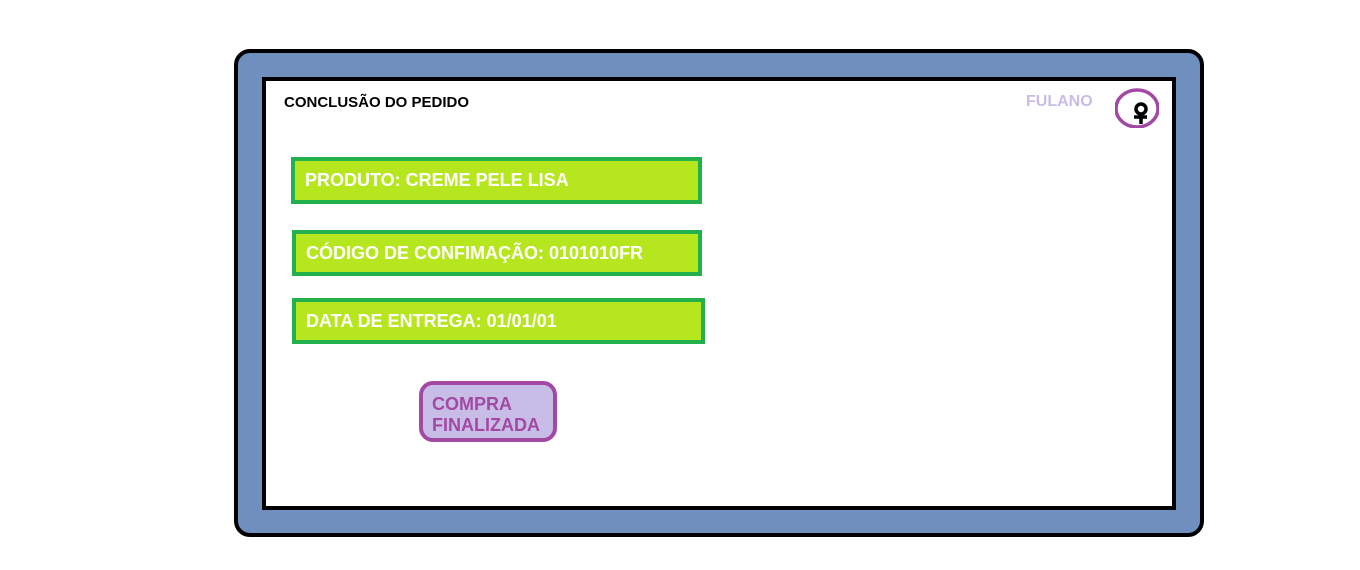 The image size is (1360, 570). What do you see at coordinates (437, 180) in the screenshot?
I see `product-text: PRODUTO: CREME PELE LISA` at bounding box center [437, 180].